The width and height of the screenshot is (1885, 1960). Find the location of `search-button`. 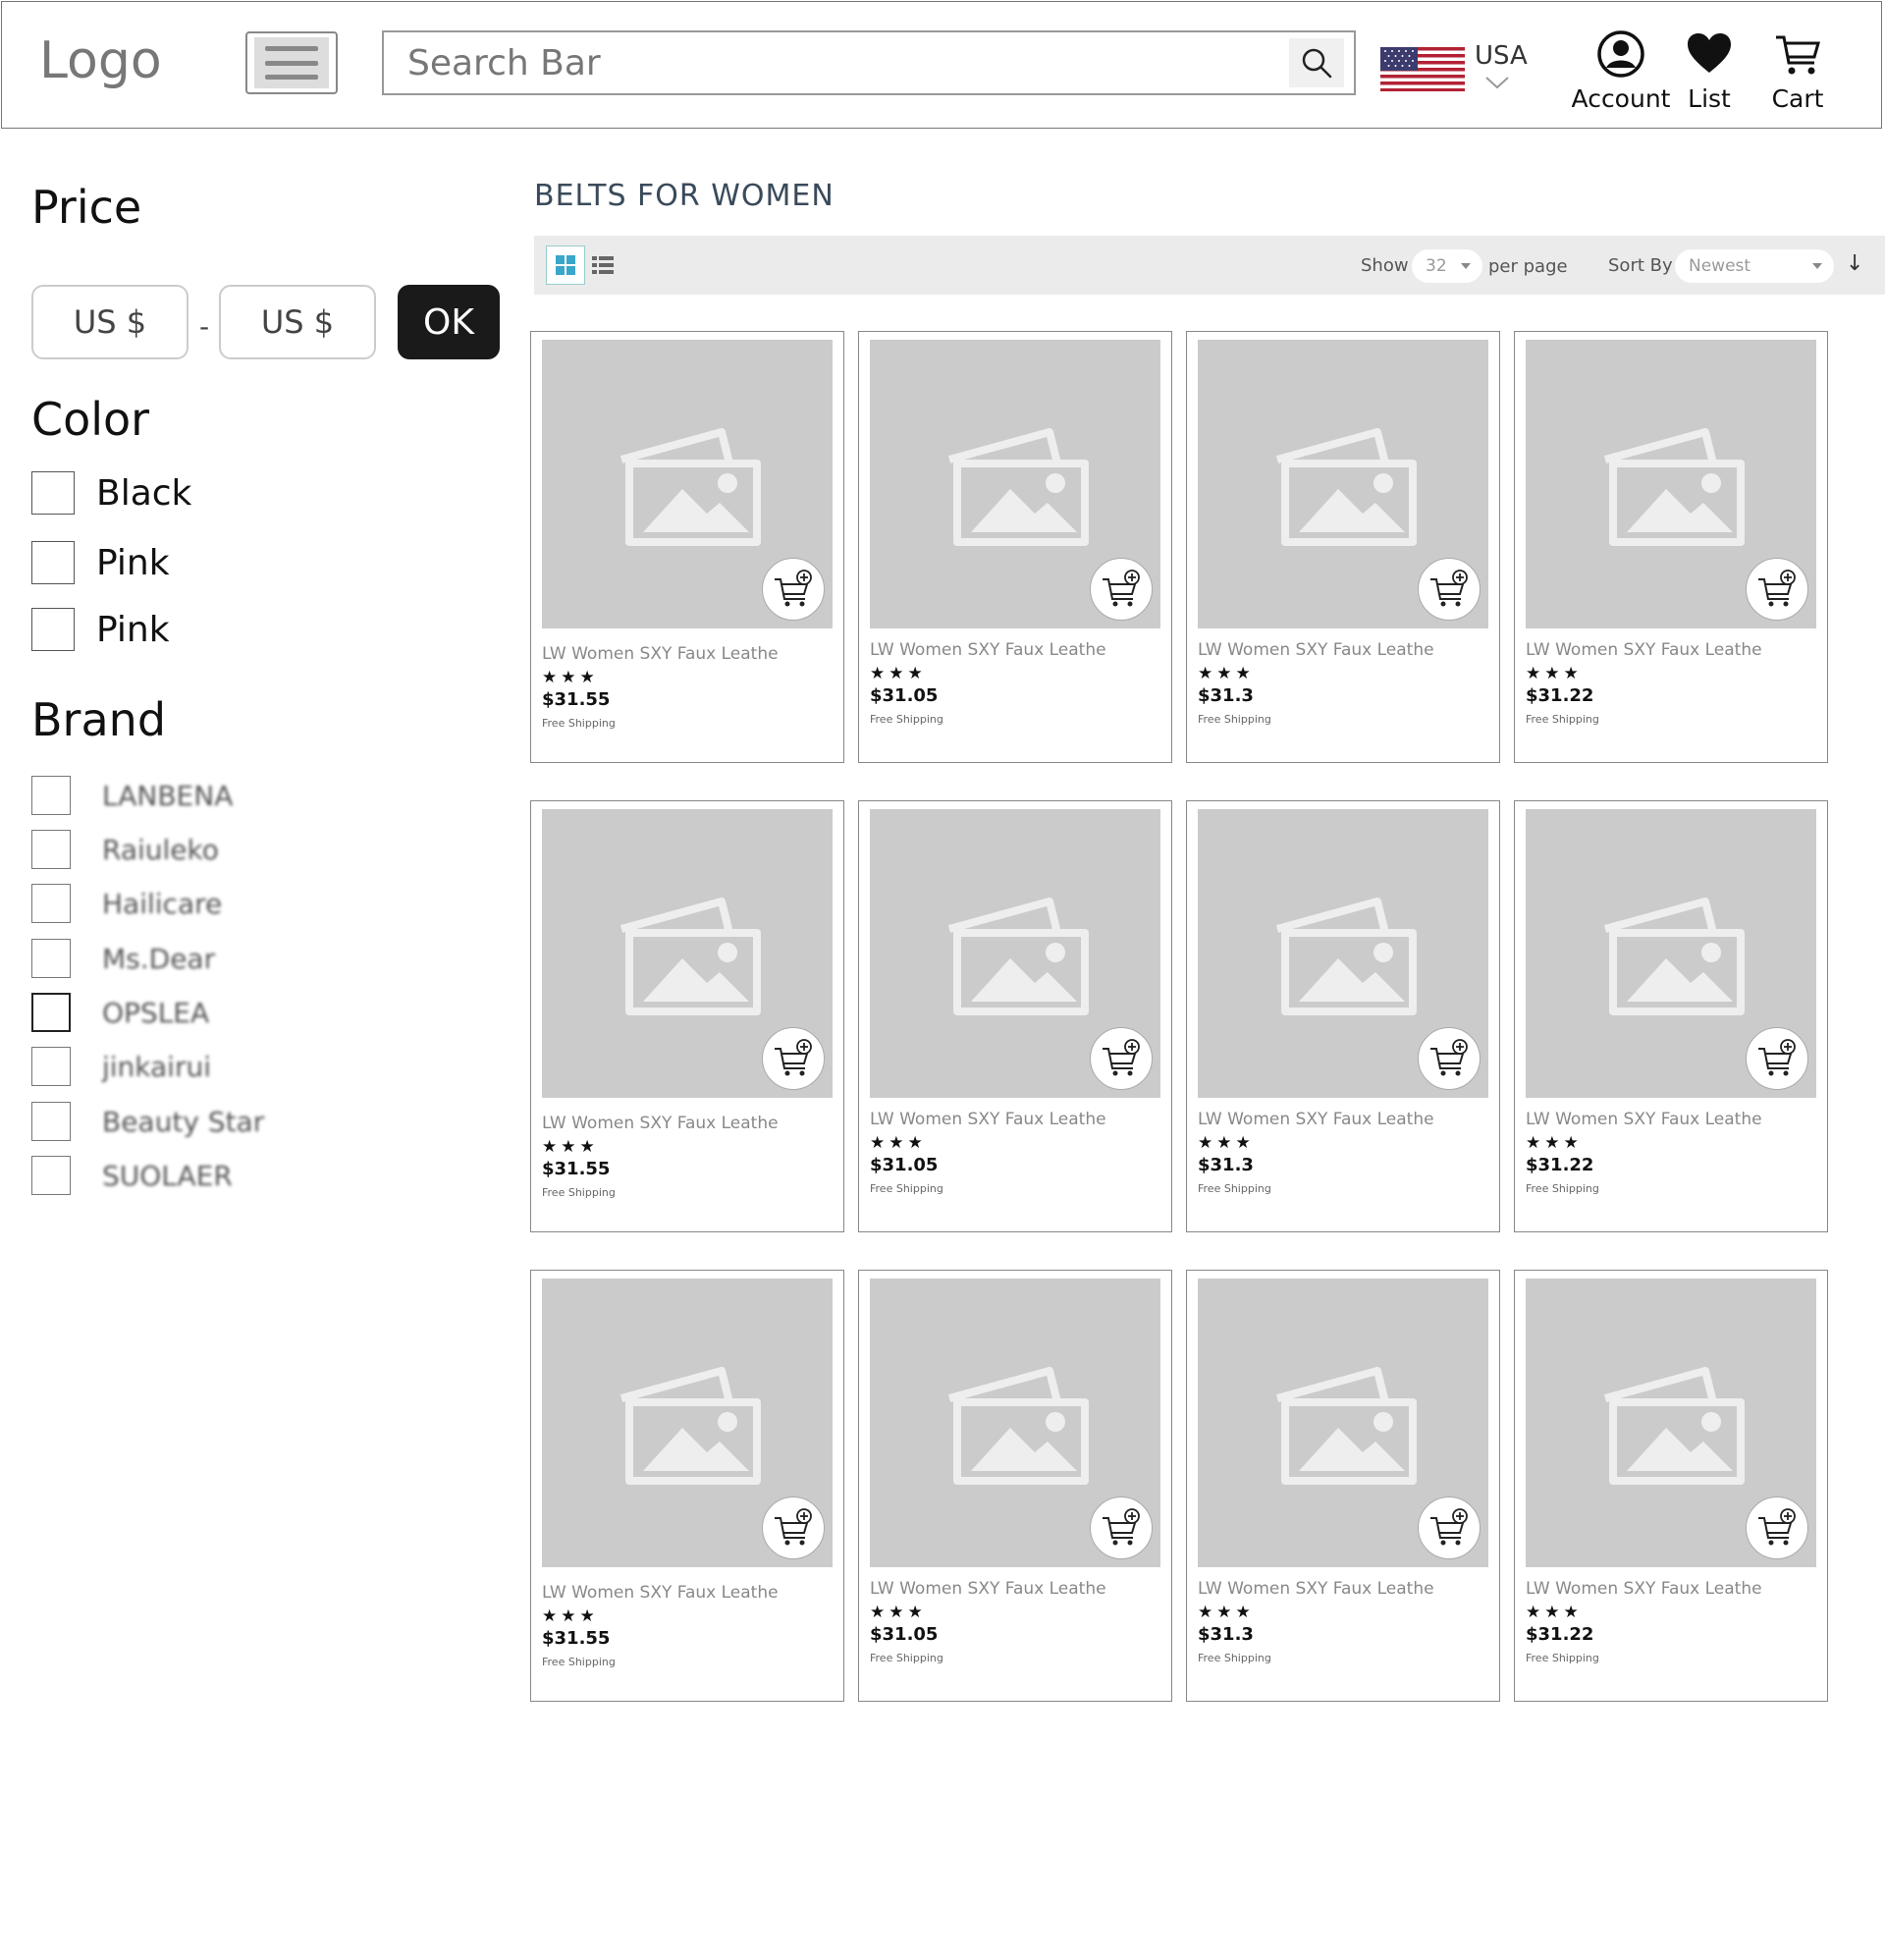

search-button is located at coordinates (1316, 62).